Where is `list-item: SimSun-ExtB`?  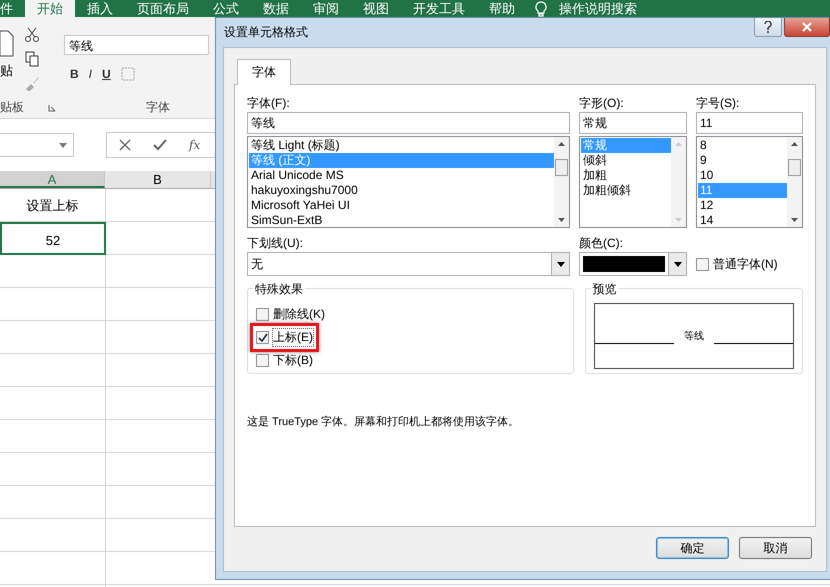
list-item: SimSun-ExtB is located at coordinates (401, 220).